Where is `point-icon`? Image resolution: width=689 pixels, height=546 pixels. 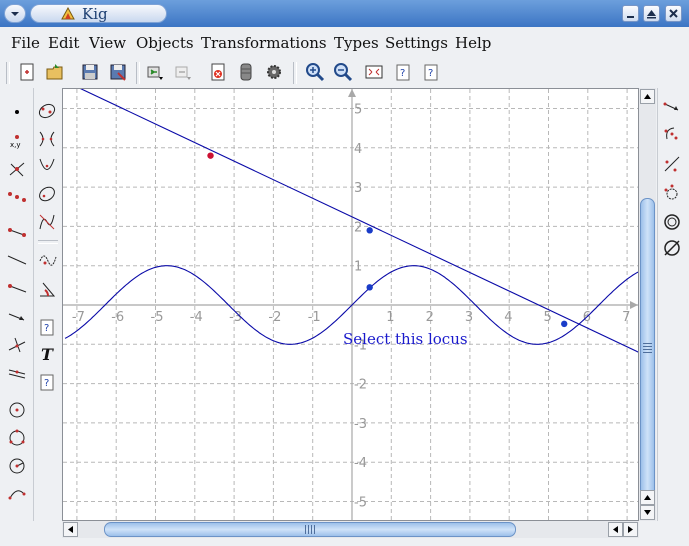
point-icon is located at coordinates (17, 111).